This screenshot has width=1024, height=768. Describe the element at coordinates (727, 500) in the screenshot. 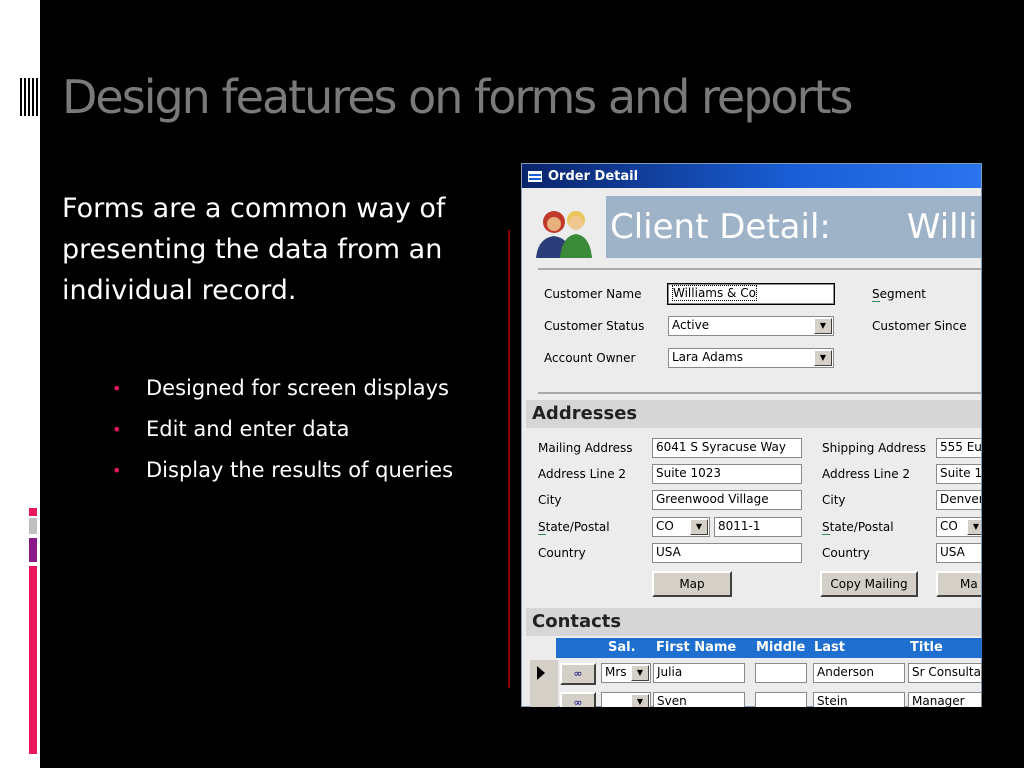

I see `mailing-city-field: Greenwood Village` at that location.